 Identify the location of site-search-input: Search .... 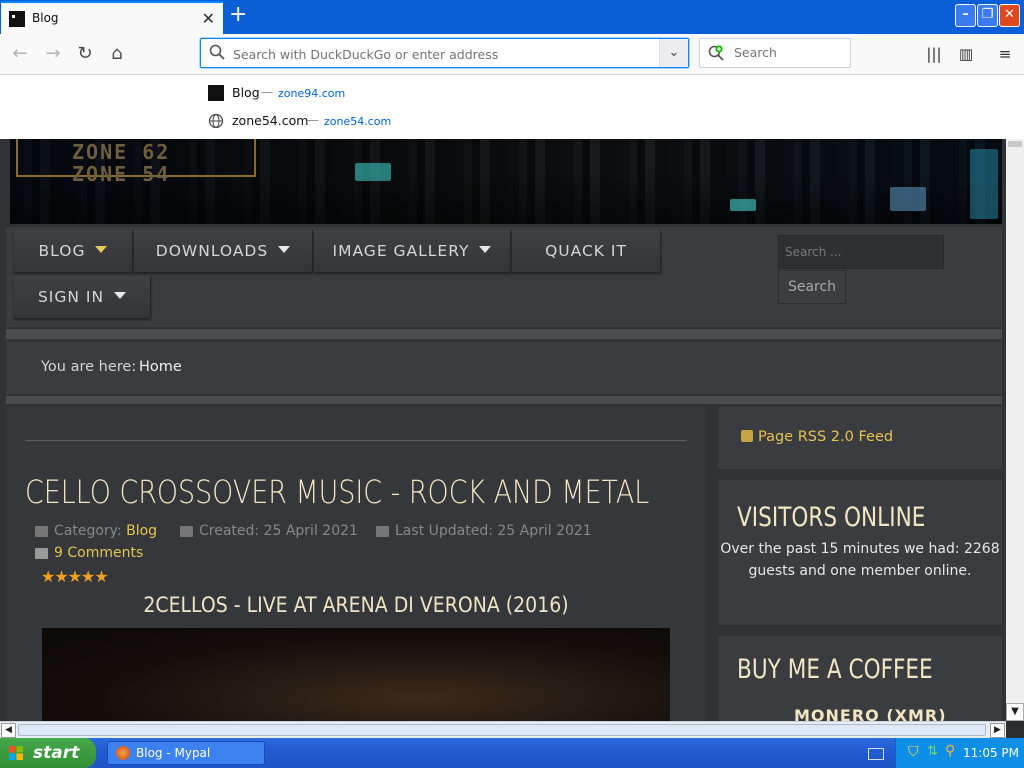
(861, 252).